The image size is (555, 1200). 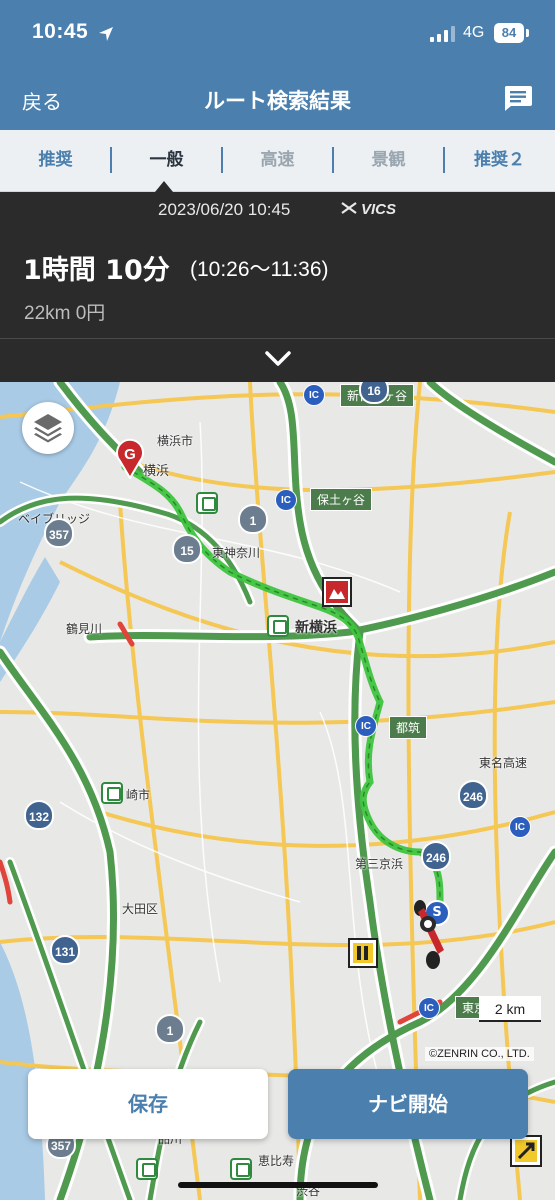 I want to click on label-kawasaki: 崎市, so click(x=138, y=795).